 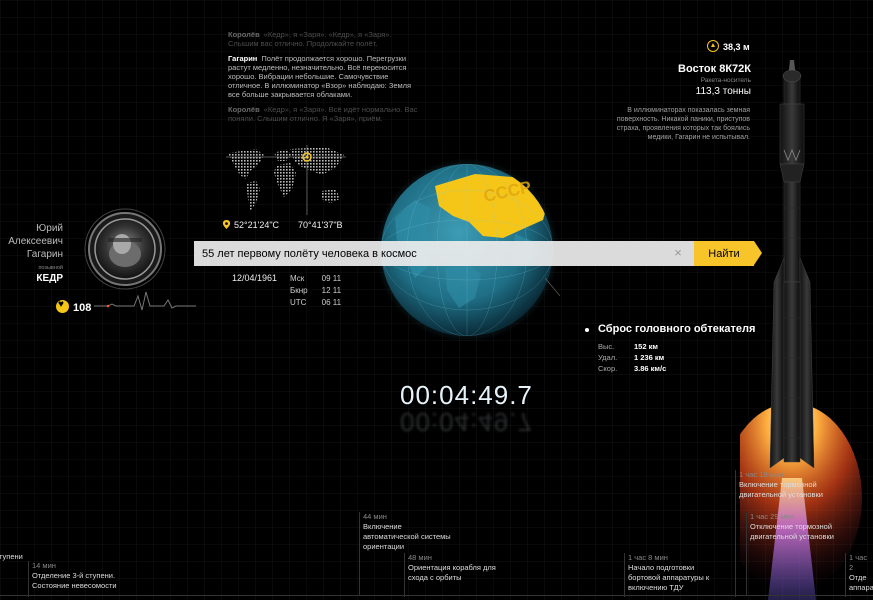 What do you see at coordinates (49, 228) in the screenshot?
I see `pilot-first-name: Юрий` at bounding box center [49, 228].